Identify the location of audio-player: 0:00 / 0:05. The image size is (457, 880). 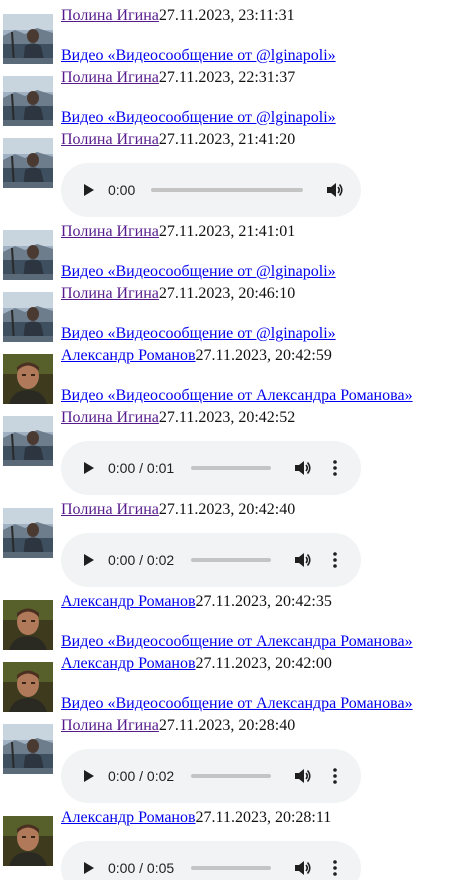
(211, 860).